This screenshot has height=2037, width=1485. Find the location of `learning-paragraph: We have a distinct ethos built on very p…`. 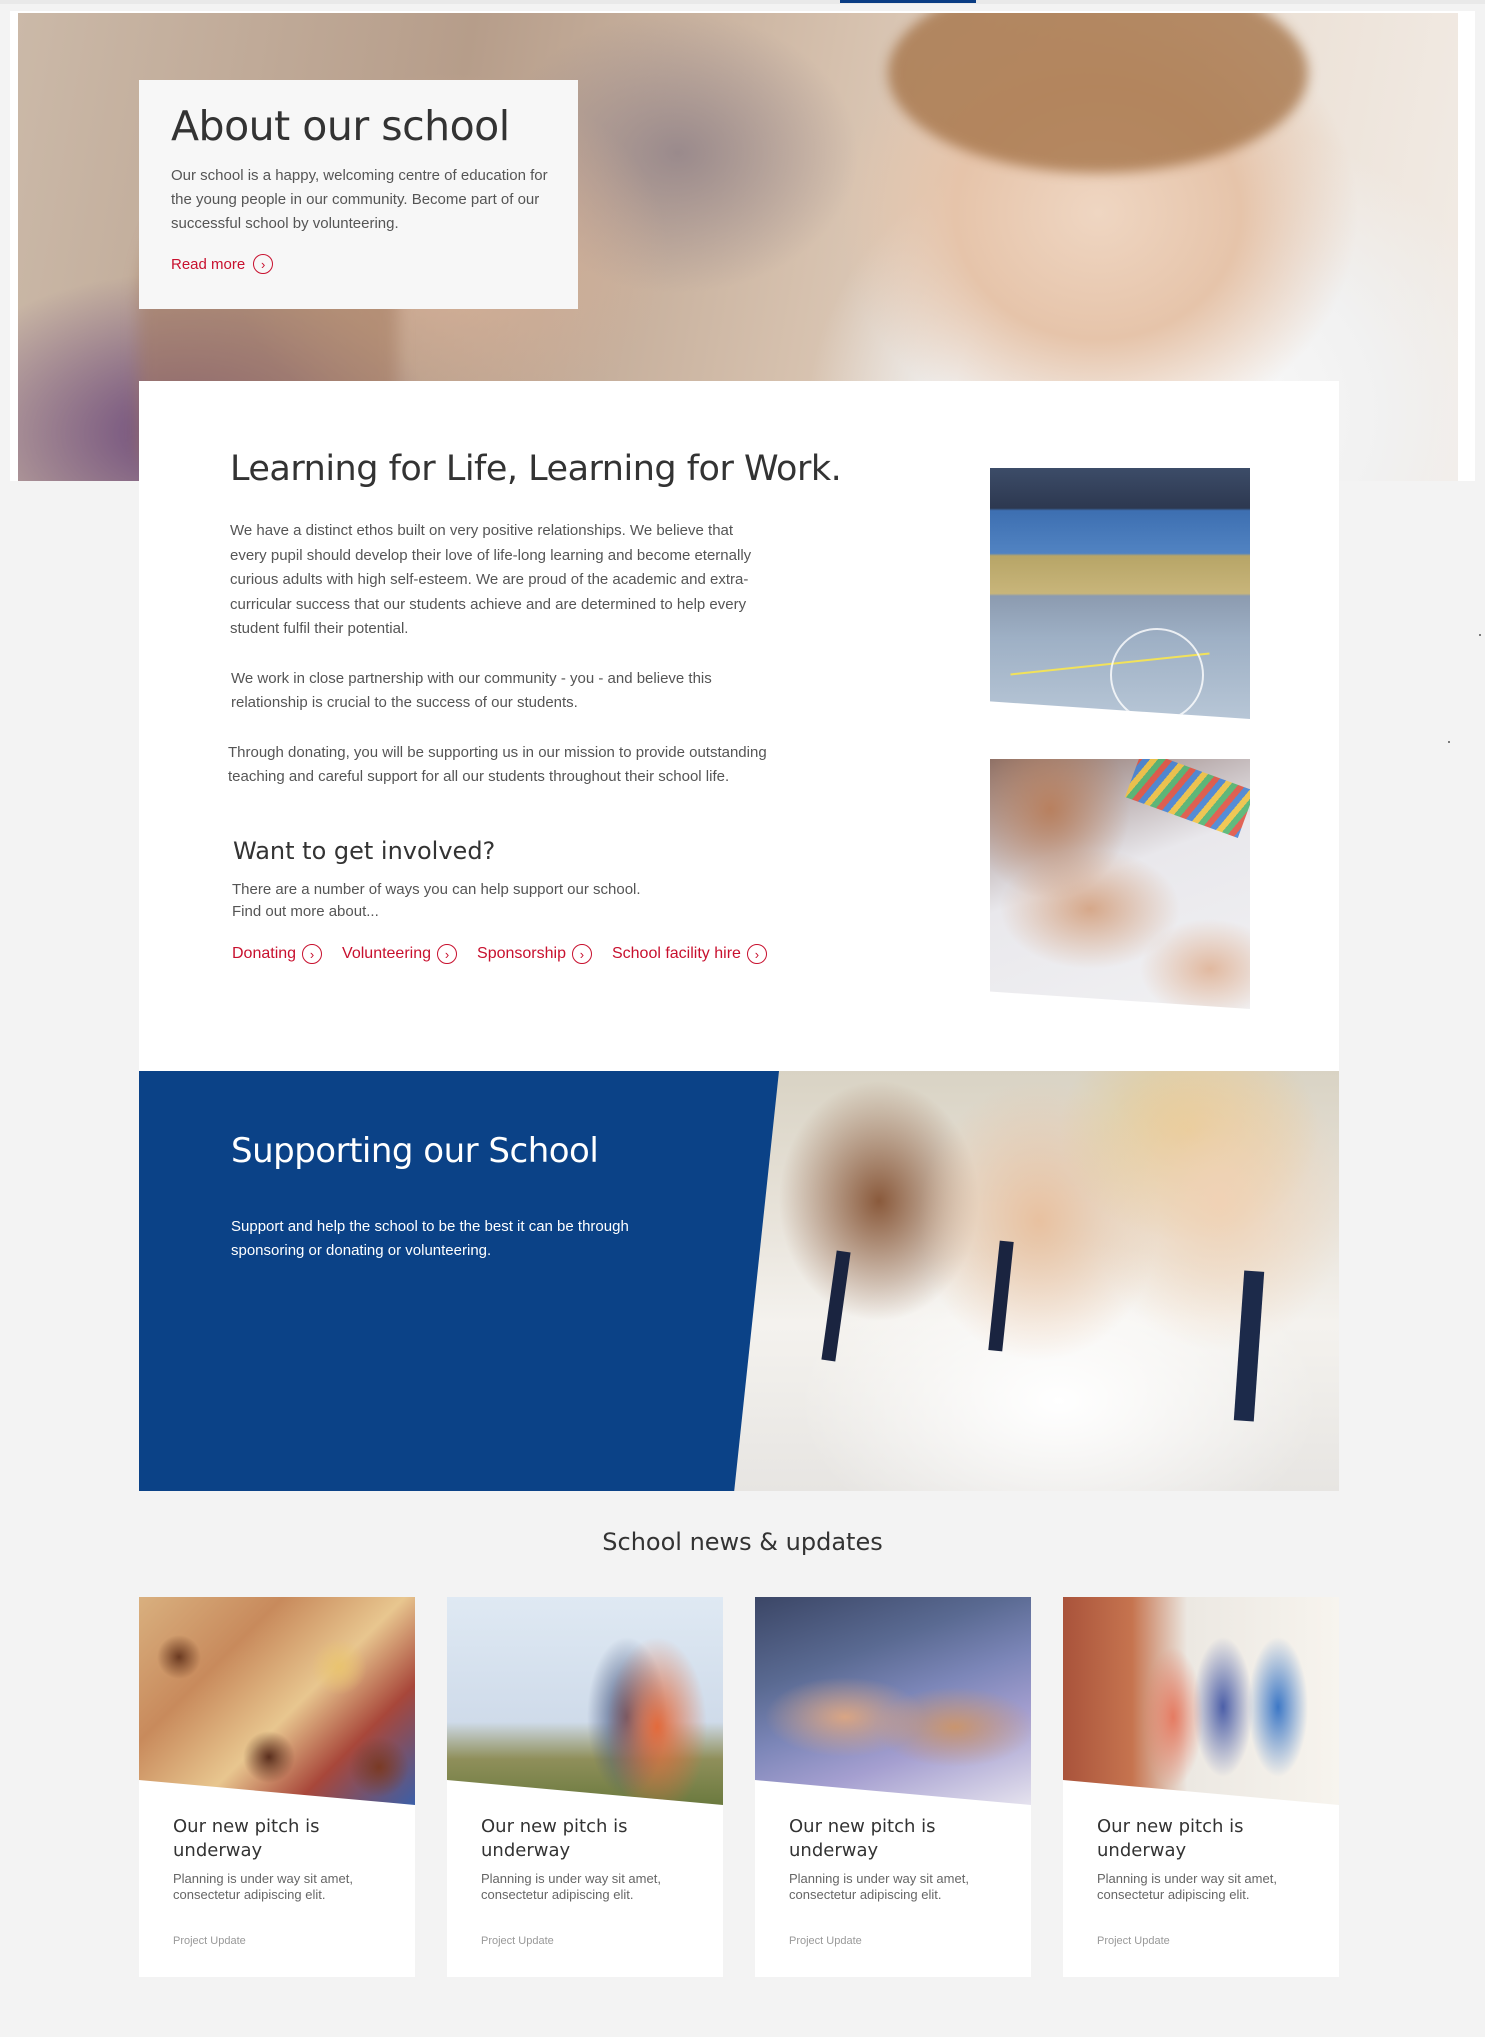

learning-paragraph: We have a distinct ethos built on very p… is located at coordinates (491, 579).